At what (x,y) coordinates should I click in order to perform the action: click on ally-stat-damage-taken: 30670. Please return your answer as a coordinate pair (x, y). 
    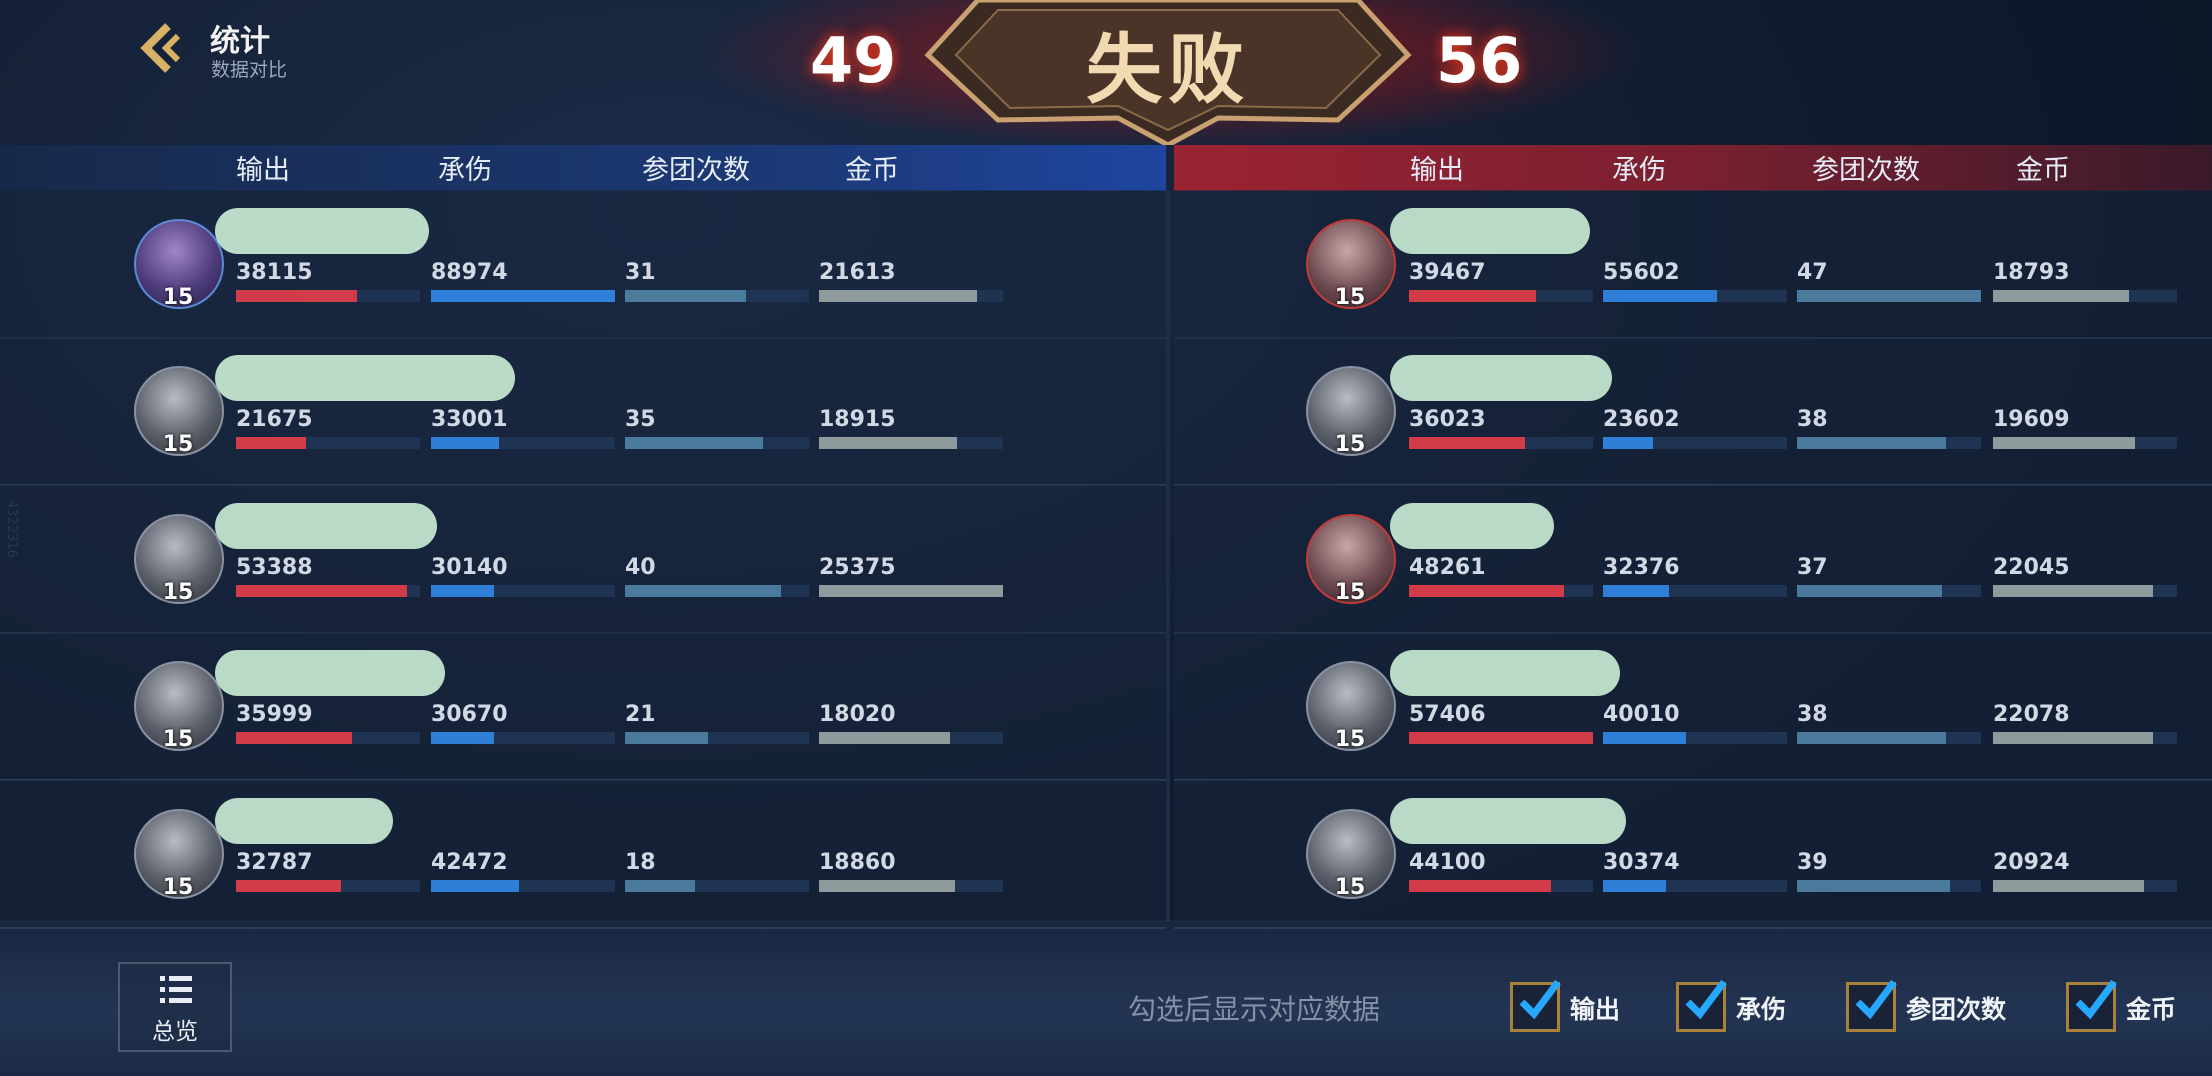
    Looking at the image, I should click on (469, 715).